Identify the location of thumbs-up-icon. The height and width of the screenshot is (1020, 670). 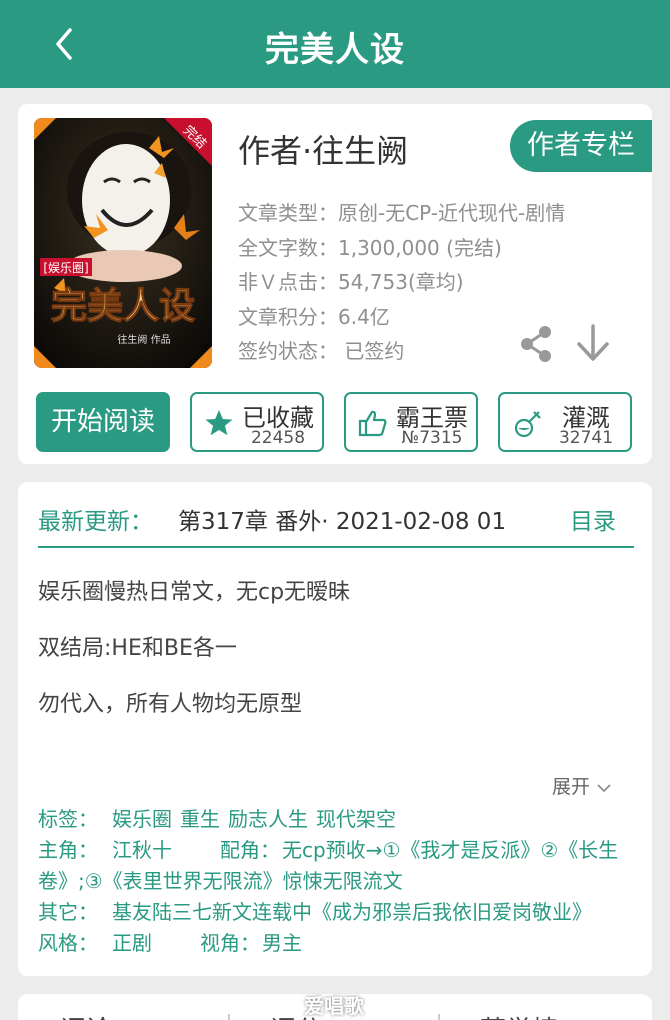
(372, 423).